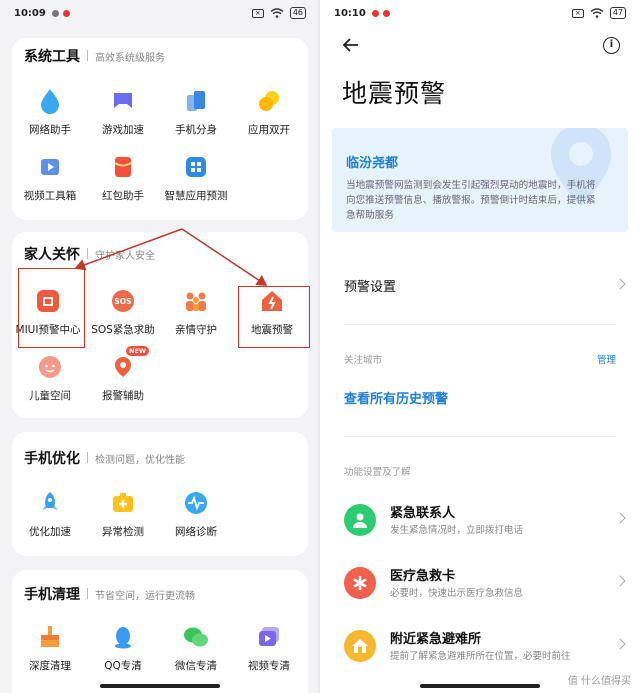 The width and height of the screenshot is (640, 693). What do you see at coordinates (350, 13) in the screenshot?
I see `status-time: 10:10` at bounding box center [350, 13].